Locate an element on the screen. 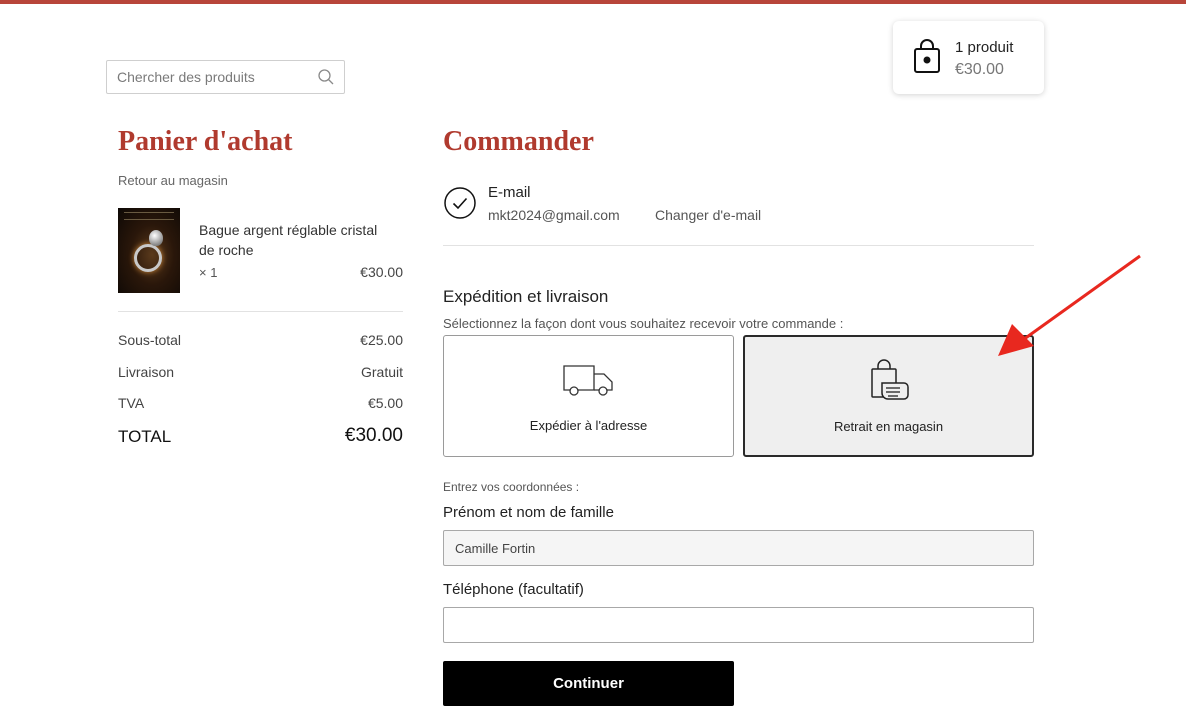  subtotal-value: €25.00 is located at coordinates (381, 340).